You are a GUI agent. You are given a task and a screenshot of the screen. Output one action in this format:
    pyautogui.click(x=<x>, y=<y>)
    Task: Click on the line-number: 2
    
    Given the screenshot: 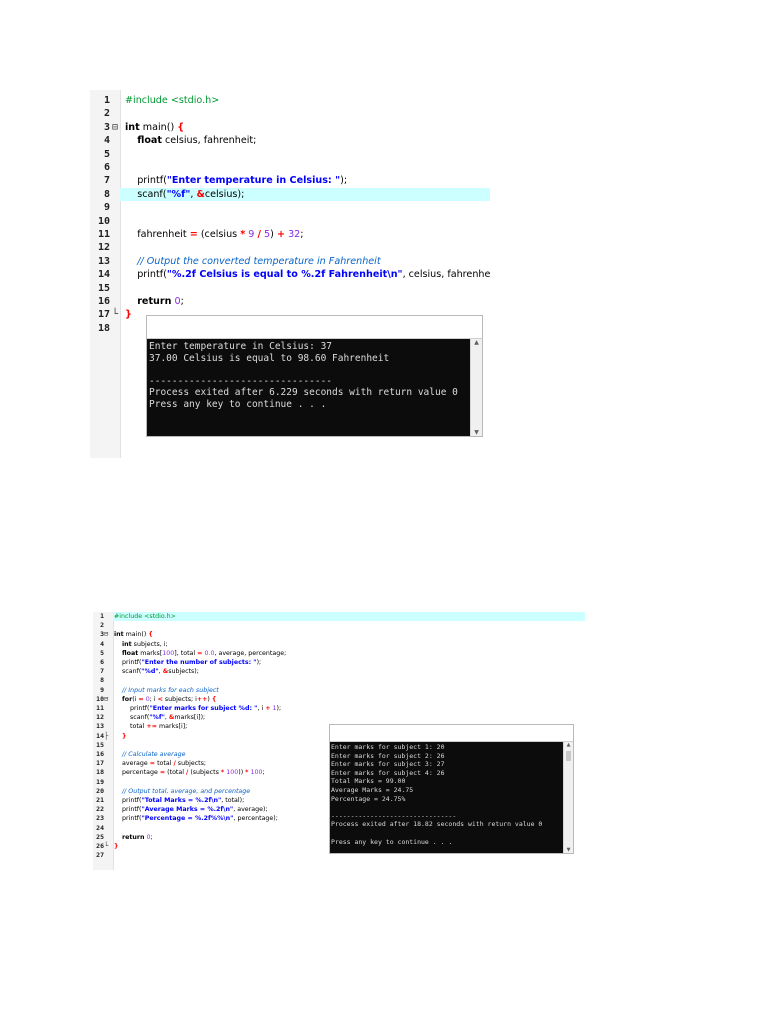 What is the action you would take?
    pyautogui.click(x=106, y=114)
    